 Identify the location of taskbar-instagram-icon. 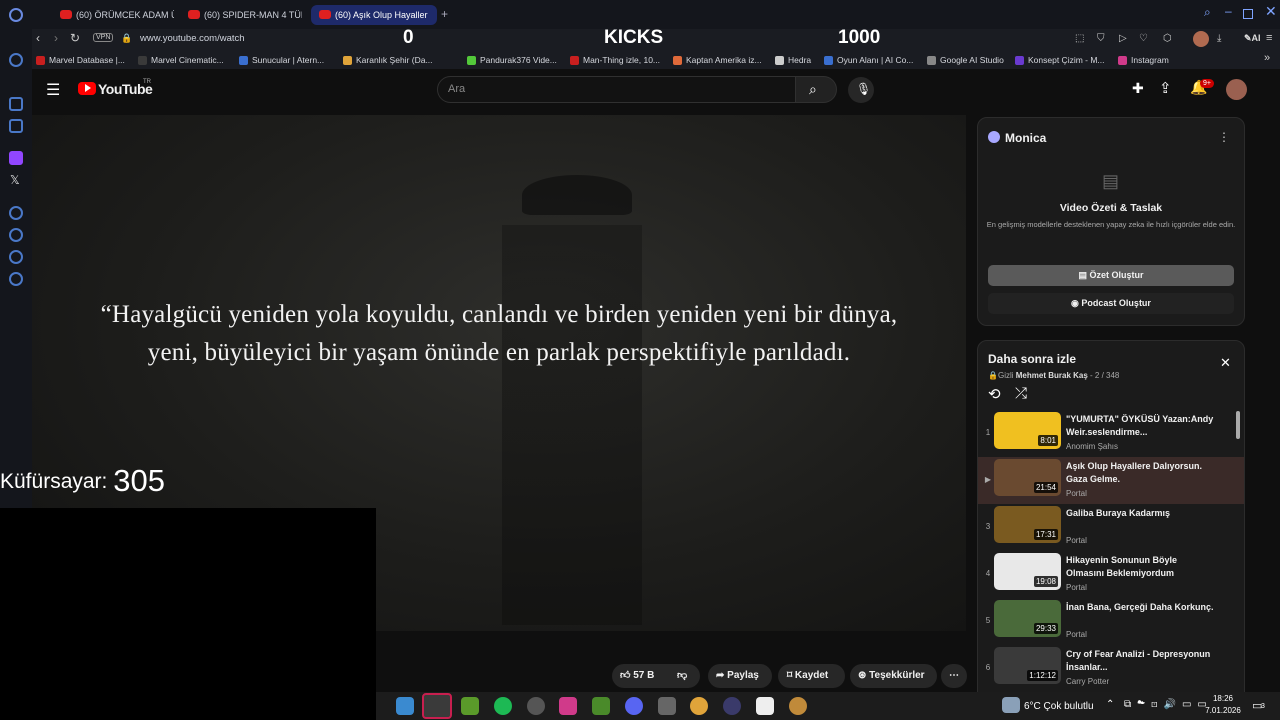
(568, 706).